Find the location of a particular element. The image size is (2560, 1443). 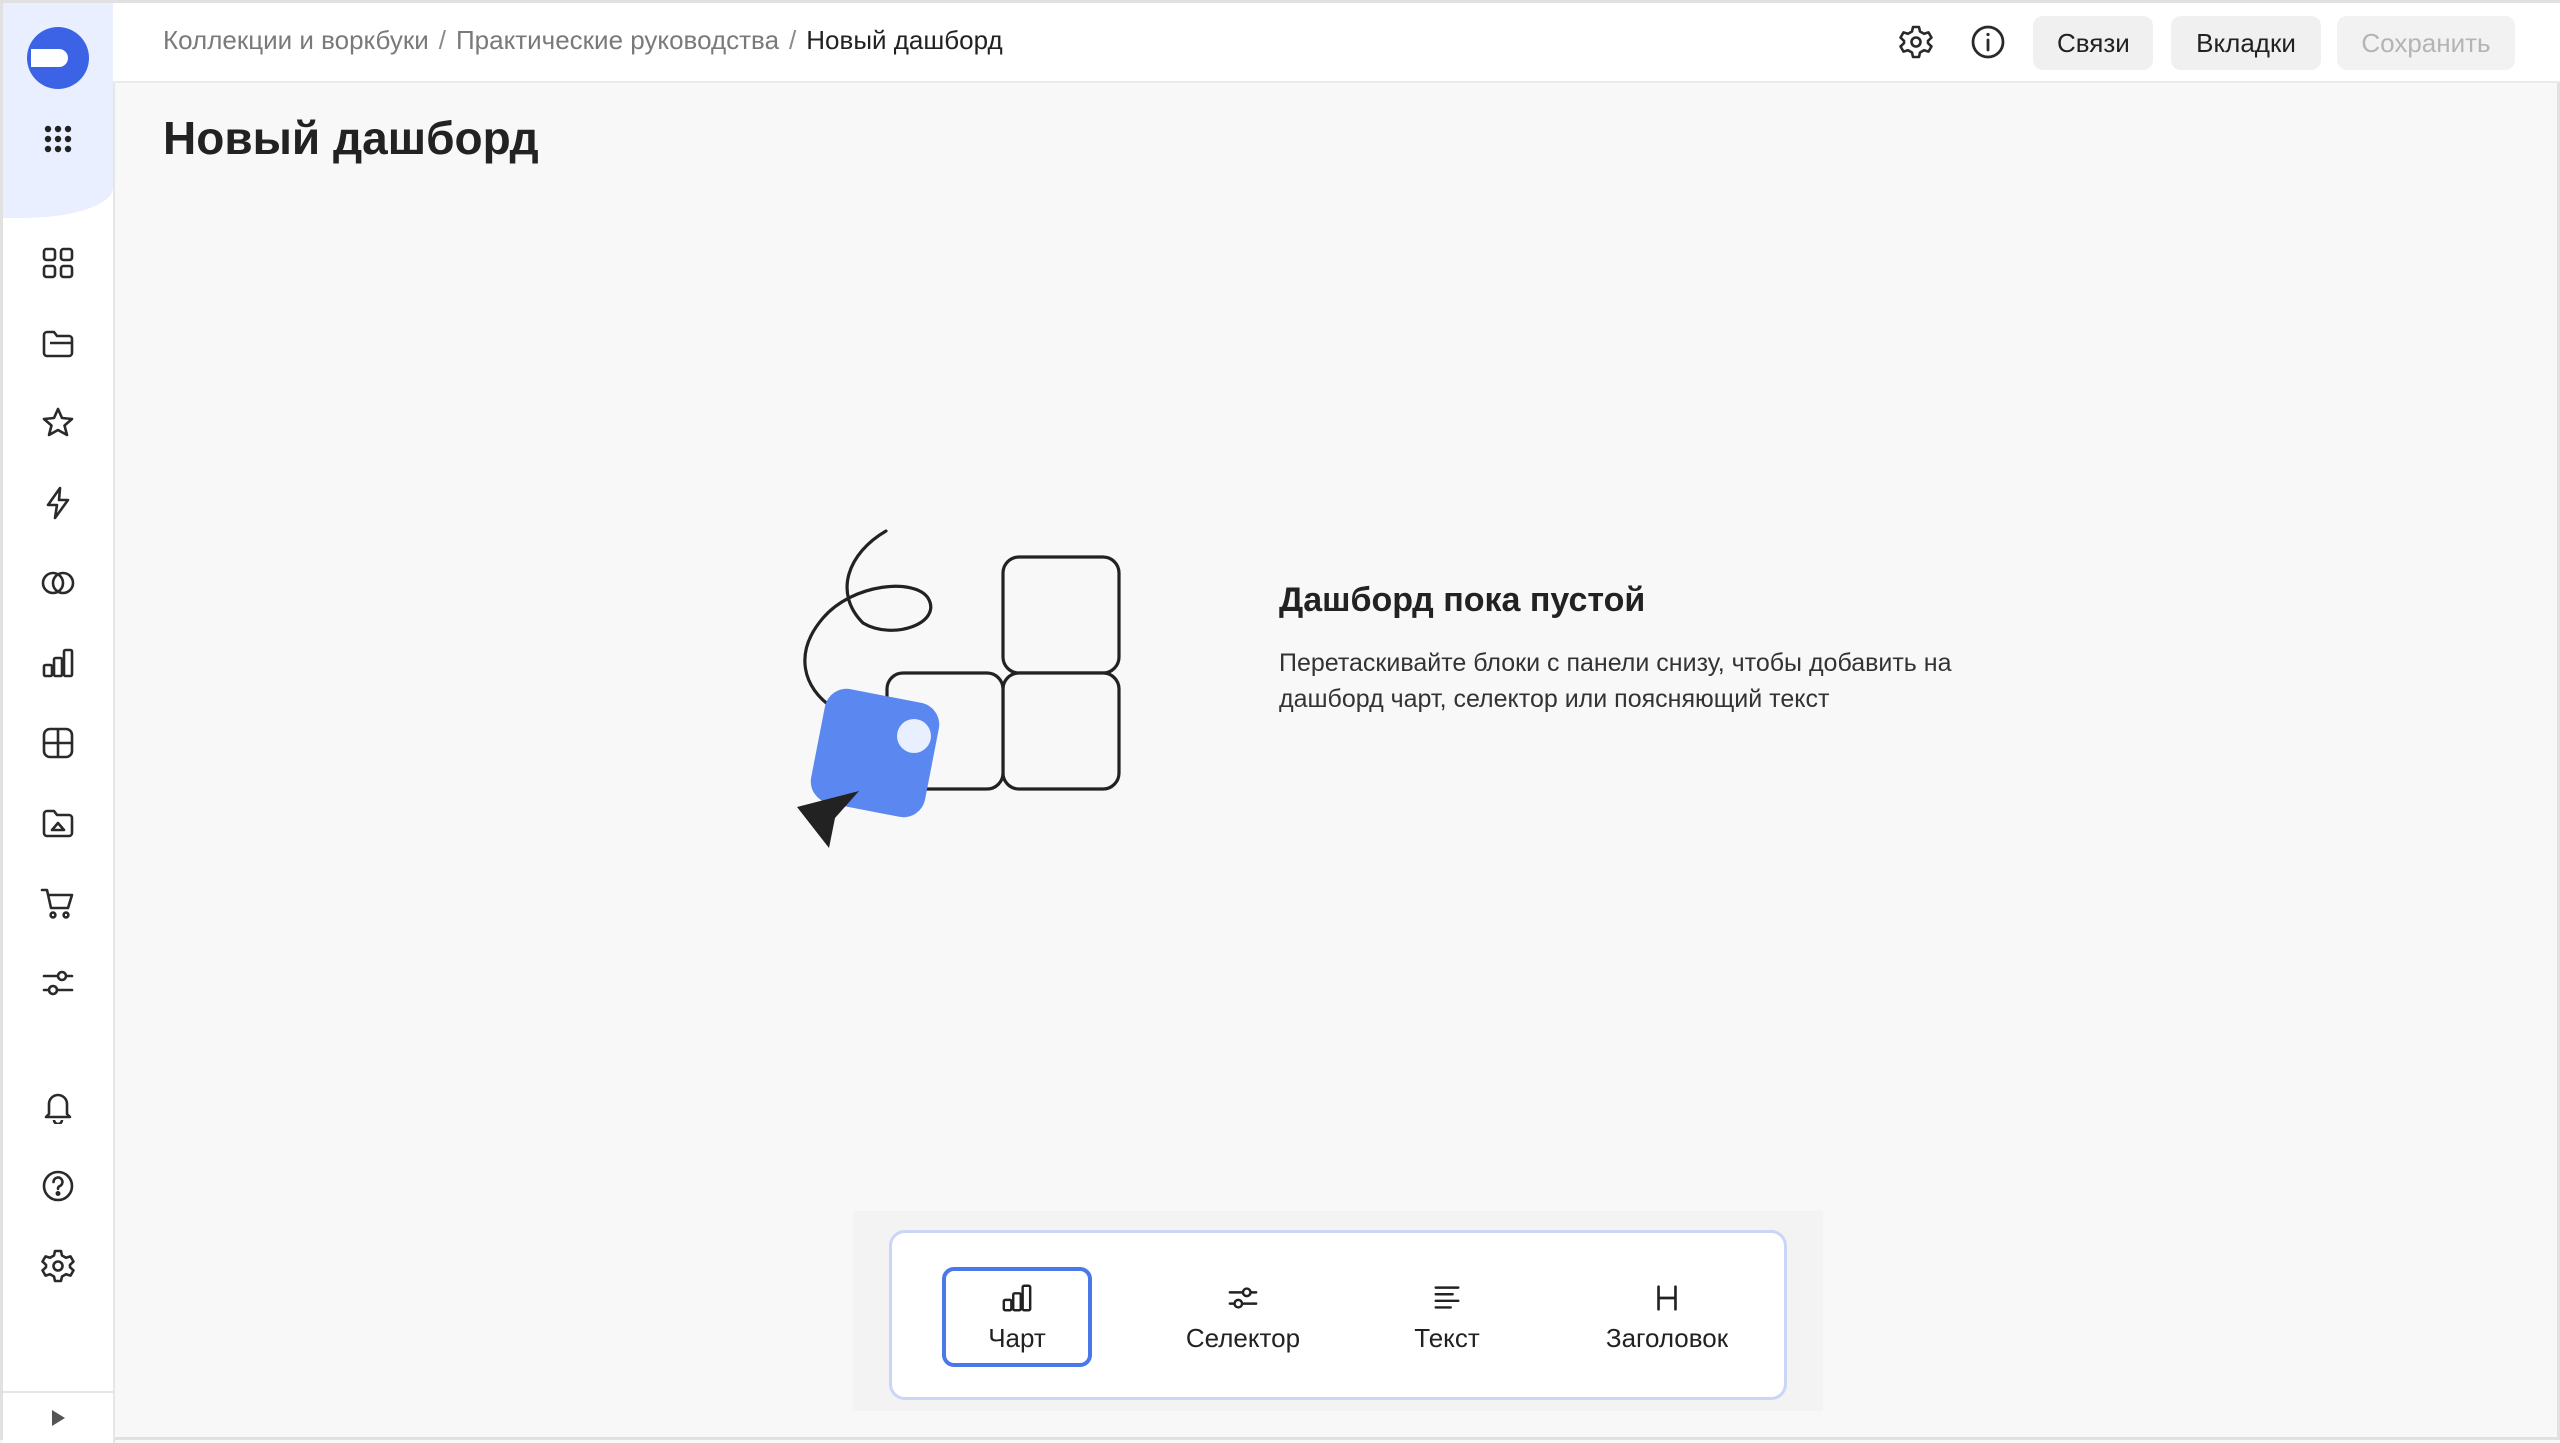

empty-state-title: Дашборд пока пустой is located at coordinates (1462, 600).